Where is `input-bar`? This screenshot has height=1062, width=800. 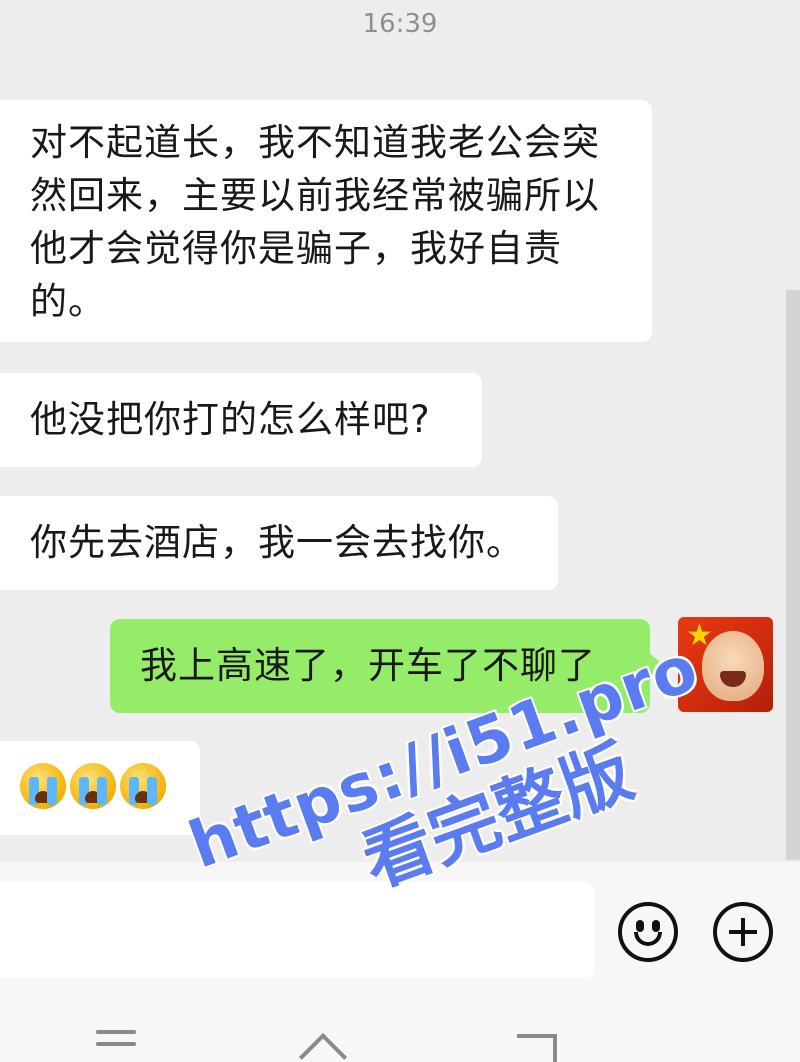
input-bar is located at coordinates (400, 932).